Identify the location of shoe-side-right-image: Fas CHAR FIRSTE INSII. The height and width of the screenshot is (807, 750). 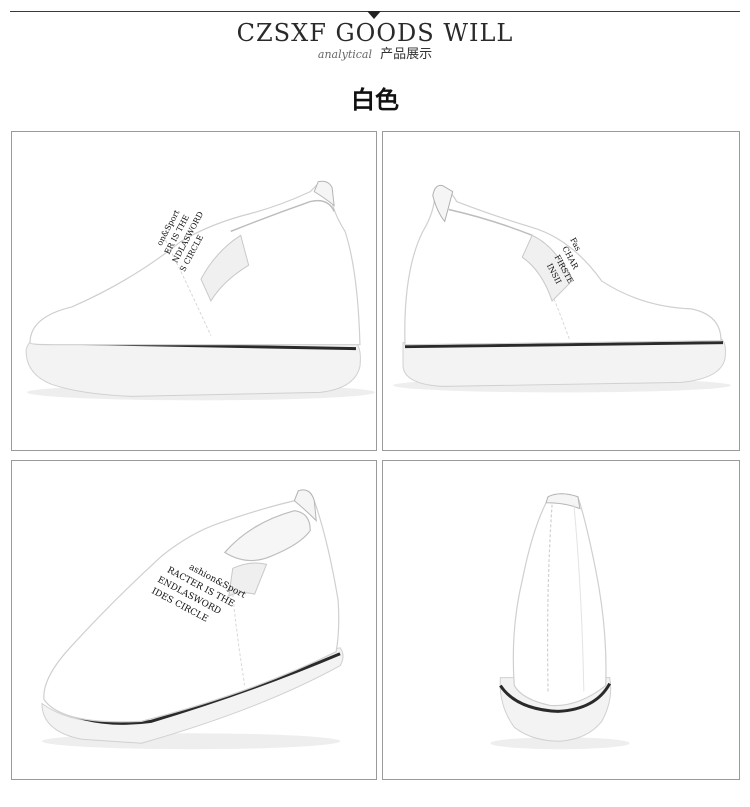
(562, 288).